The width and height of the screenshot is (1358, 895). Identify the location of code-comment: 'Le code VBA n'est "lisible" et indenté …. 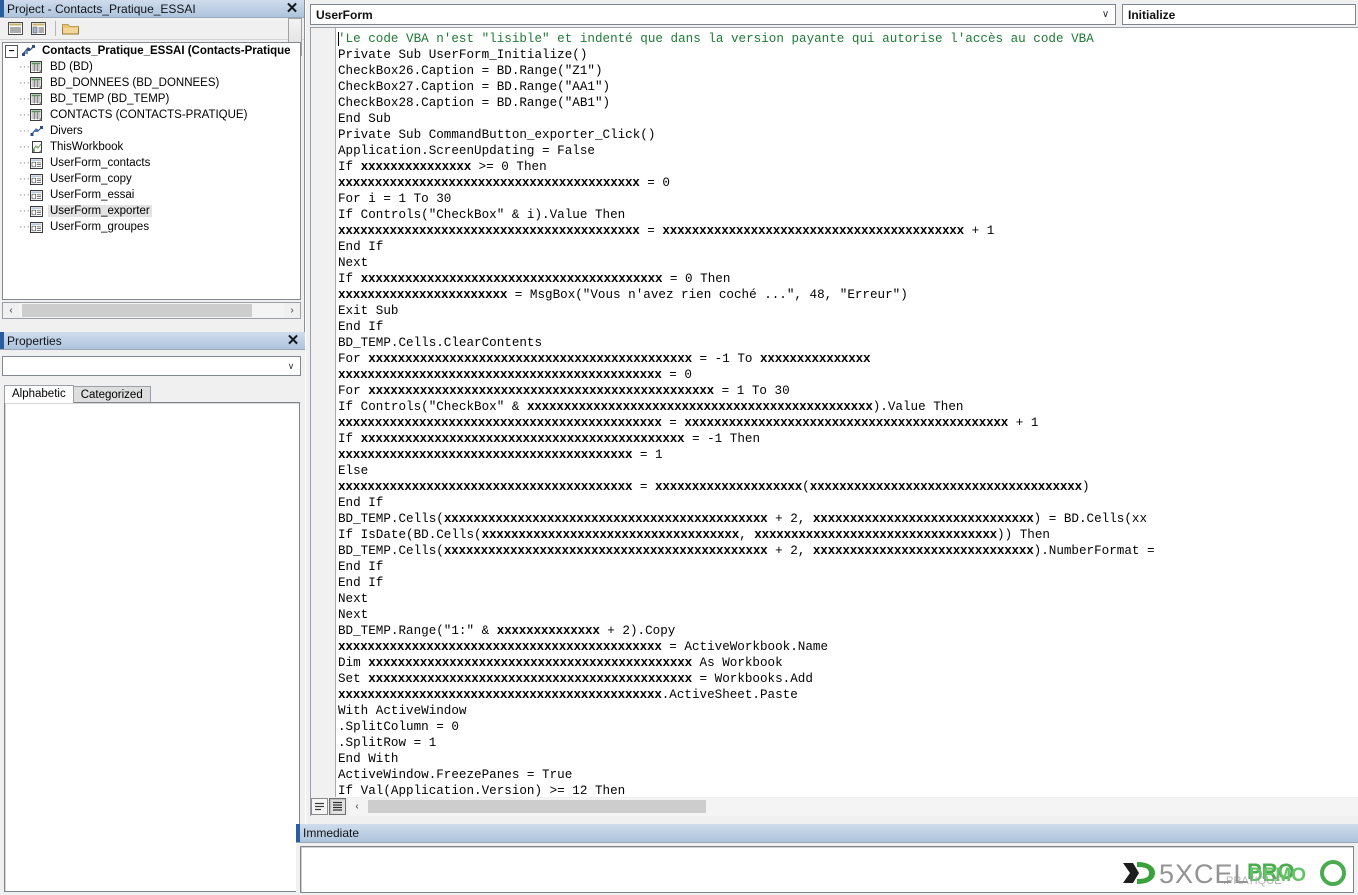
(716, 39).